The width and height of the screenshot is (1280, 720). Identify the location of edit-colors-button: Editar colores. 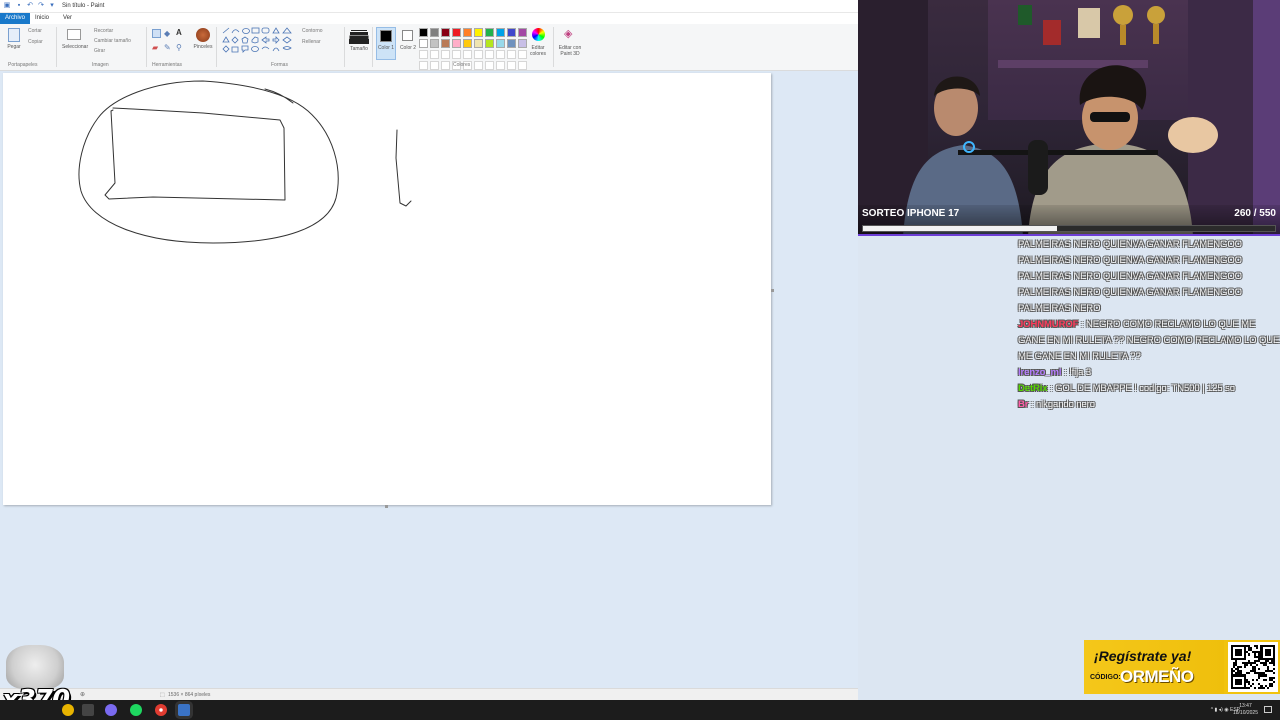
(538, 51).